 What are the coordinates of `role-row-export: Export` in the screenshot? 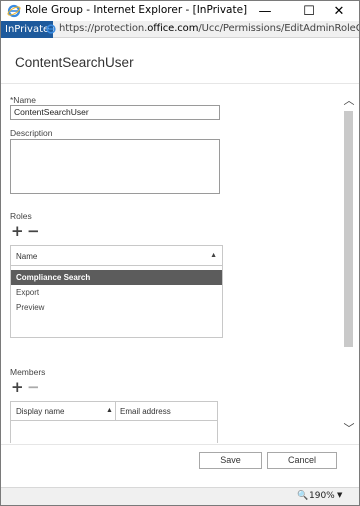 It's located at (116, 292).